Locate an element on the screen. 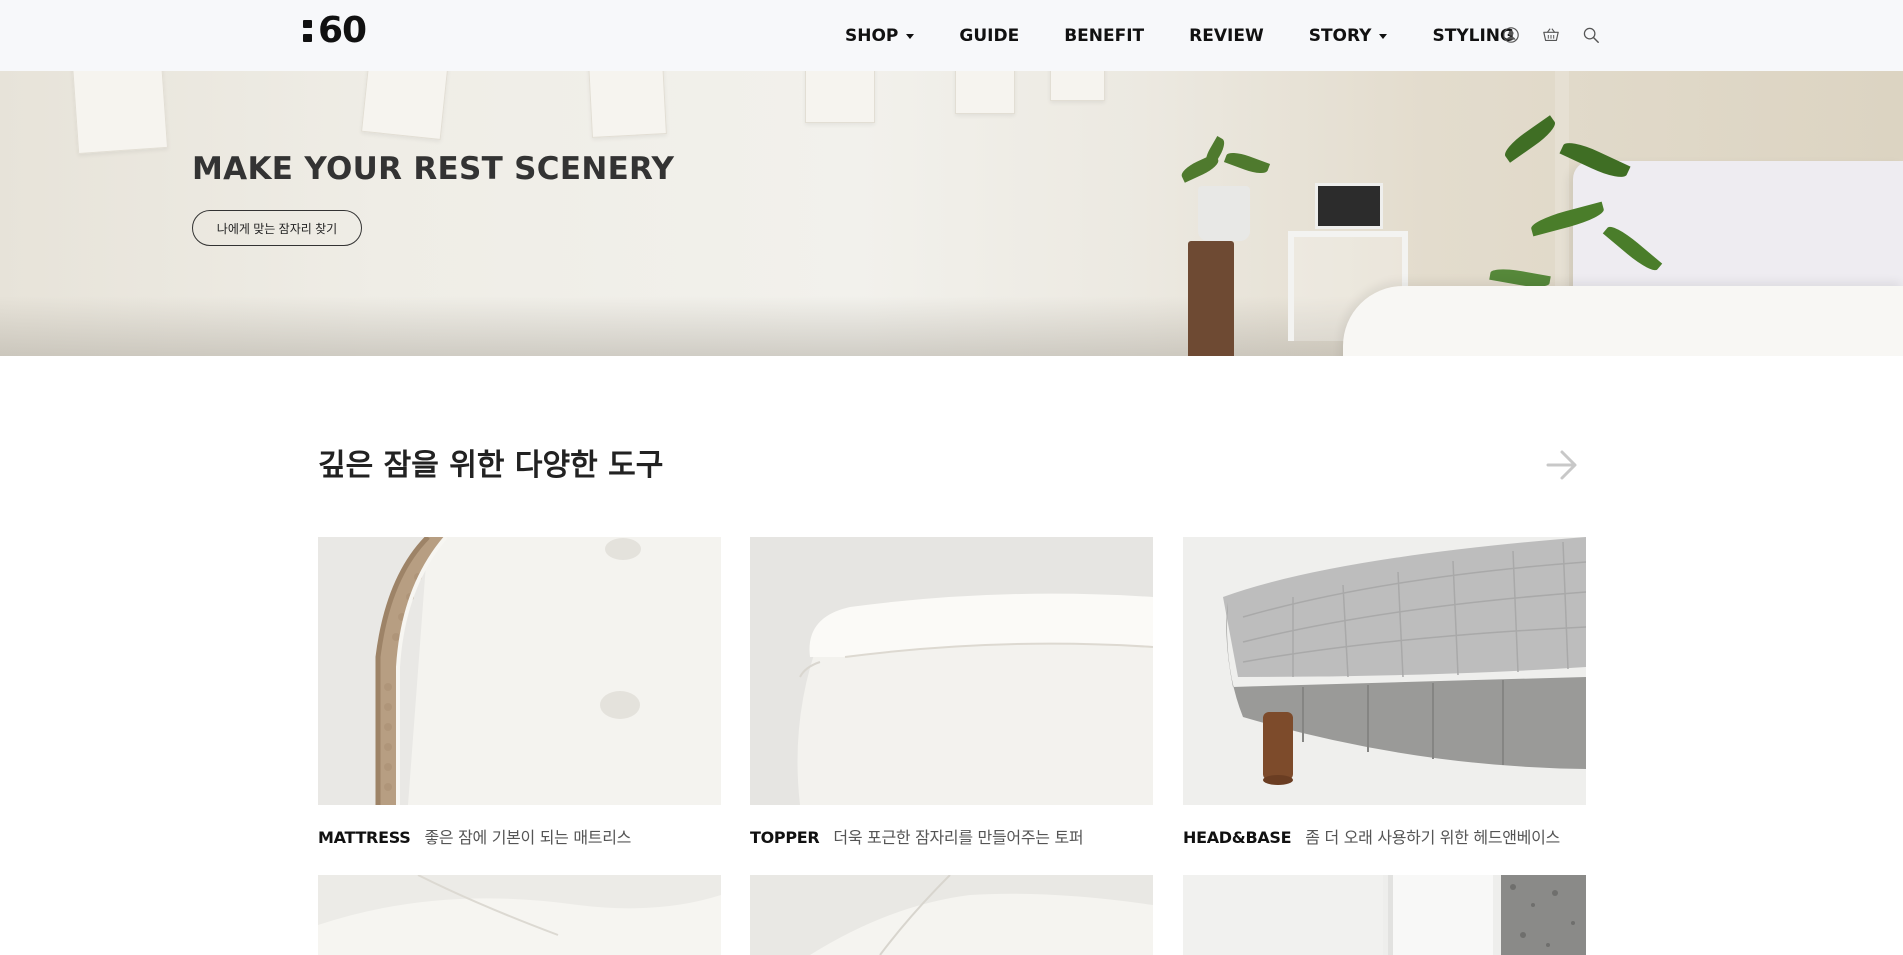  wooden-stool is located at coordinates (1211, 298).